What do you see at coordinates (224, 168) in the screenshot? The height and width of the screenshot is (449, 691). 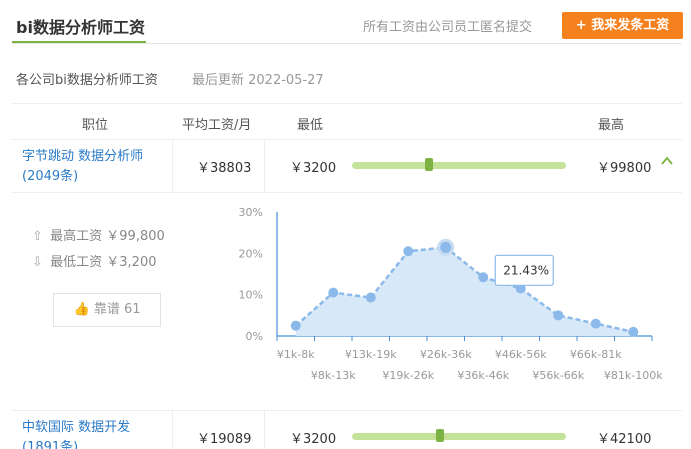 I see `average-salary: ￥38803` at bounding box center [224, 168].